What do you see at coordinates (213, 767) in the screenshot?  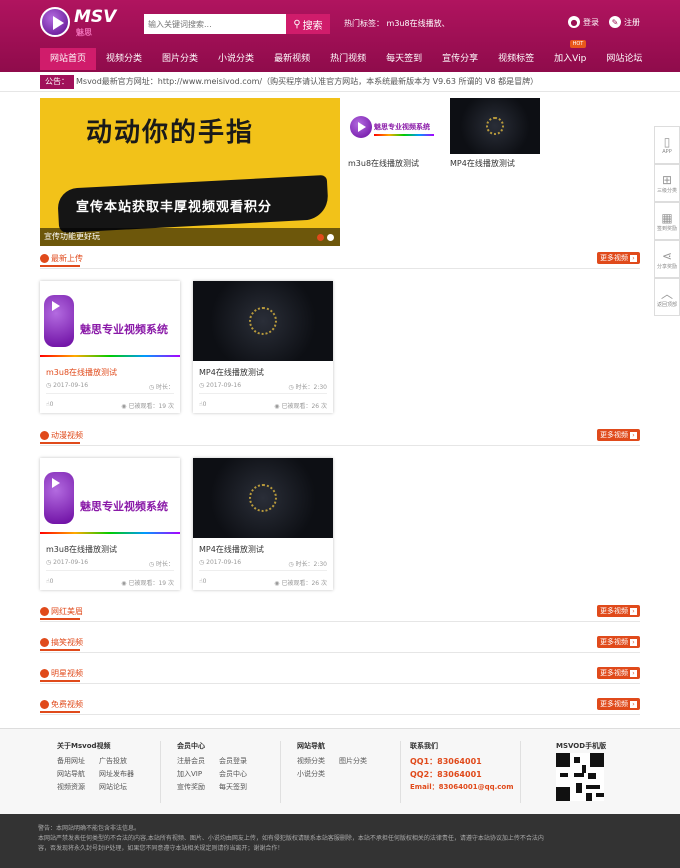 I see `footer-member: 会员中心 注册会员 会员登录 加入VIP 会员中心 宣传奖励 每天签到` at bounding box center [213, 767].